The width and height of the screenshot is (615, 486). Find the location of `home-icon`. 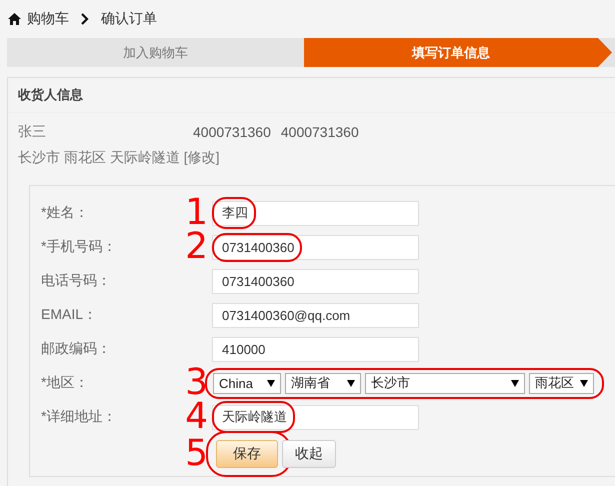

home-icon is located at coordinates (14, 19).